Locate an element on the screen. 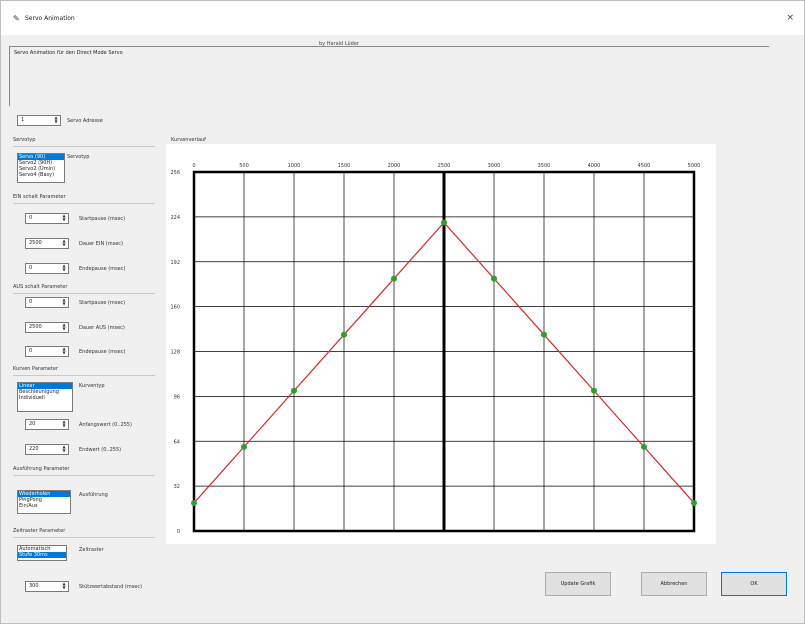  ein-endepause-spinbox: 0 ▲ ▼ is located at coordinates (47, 268).